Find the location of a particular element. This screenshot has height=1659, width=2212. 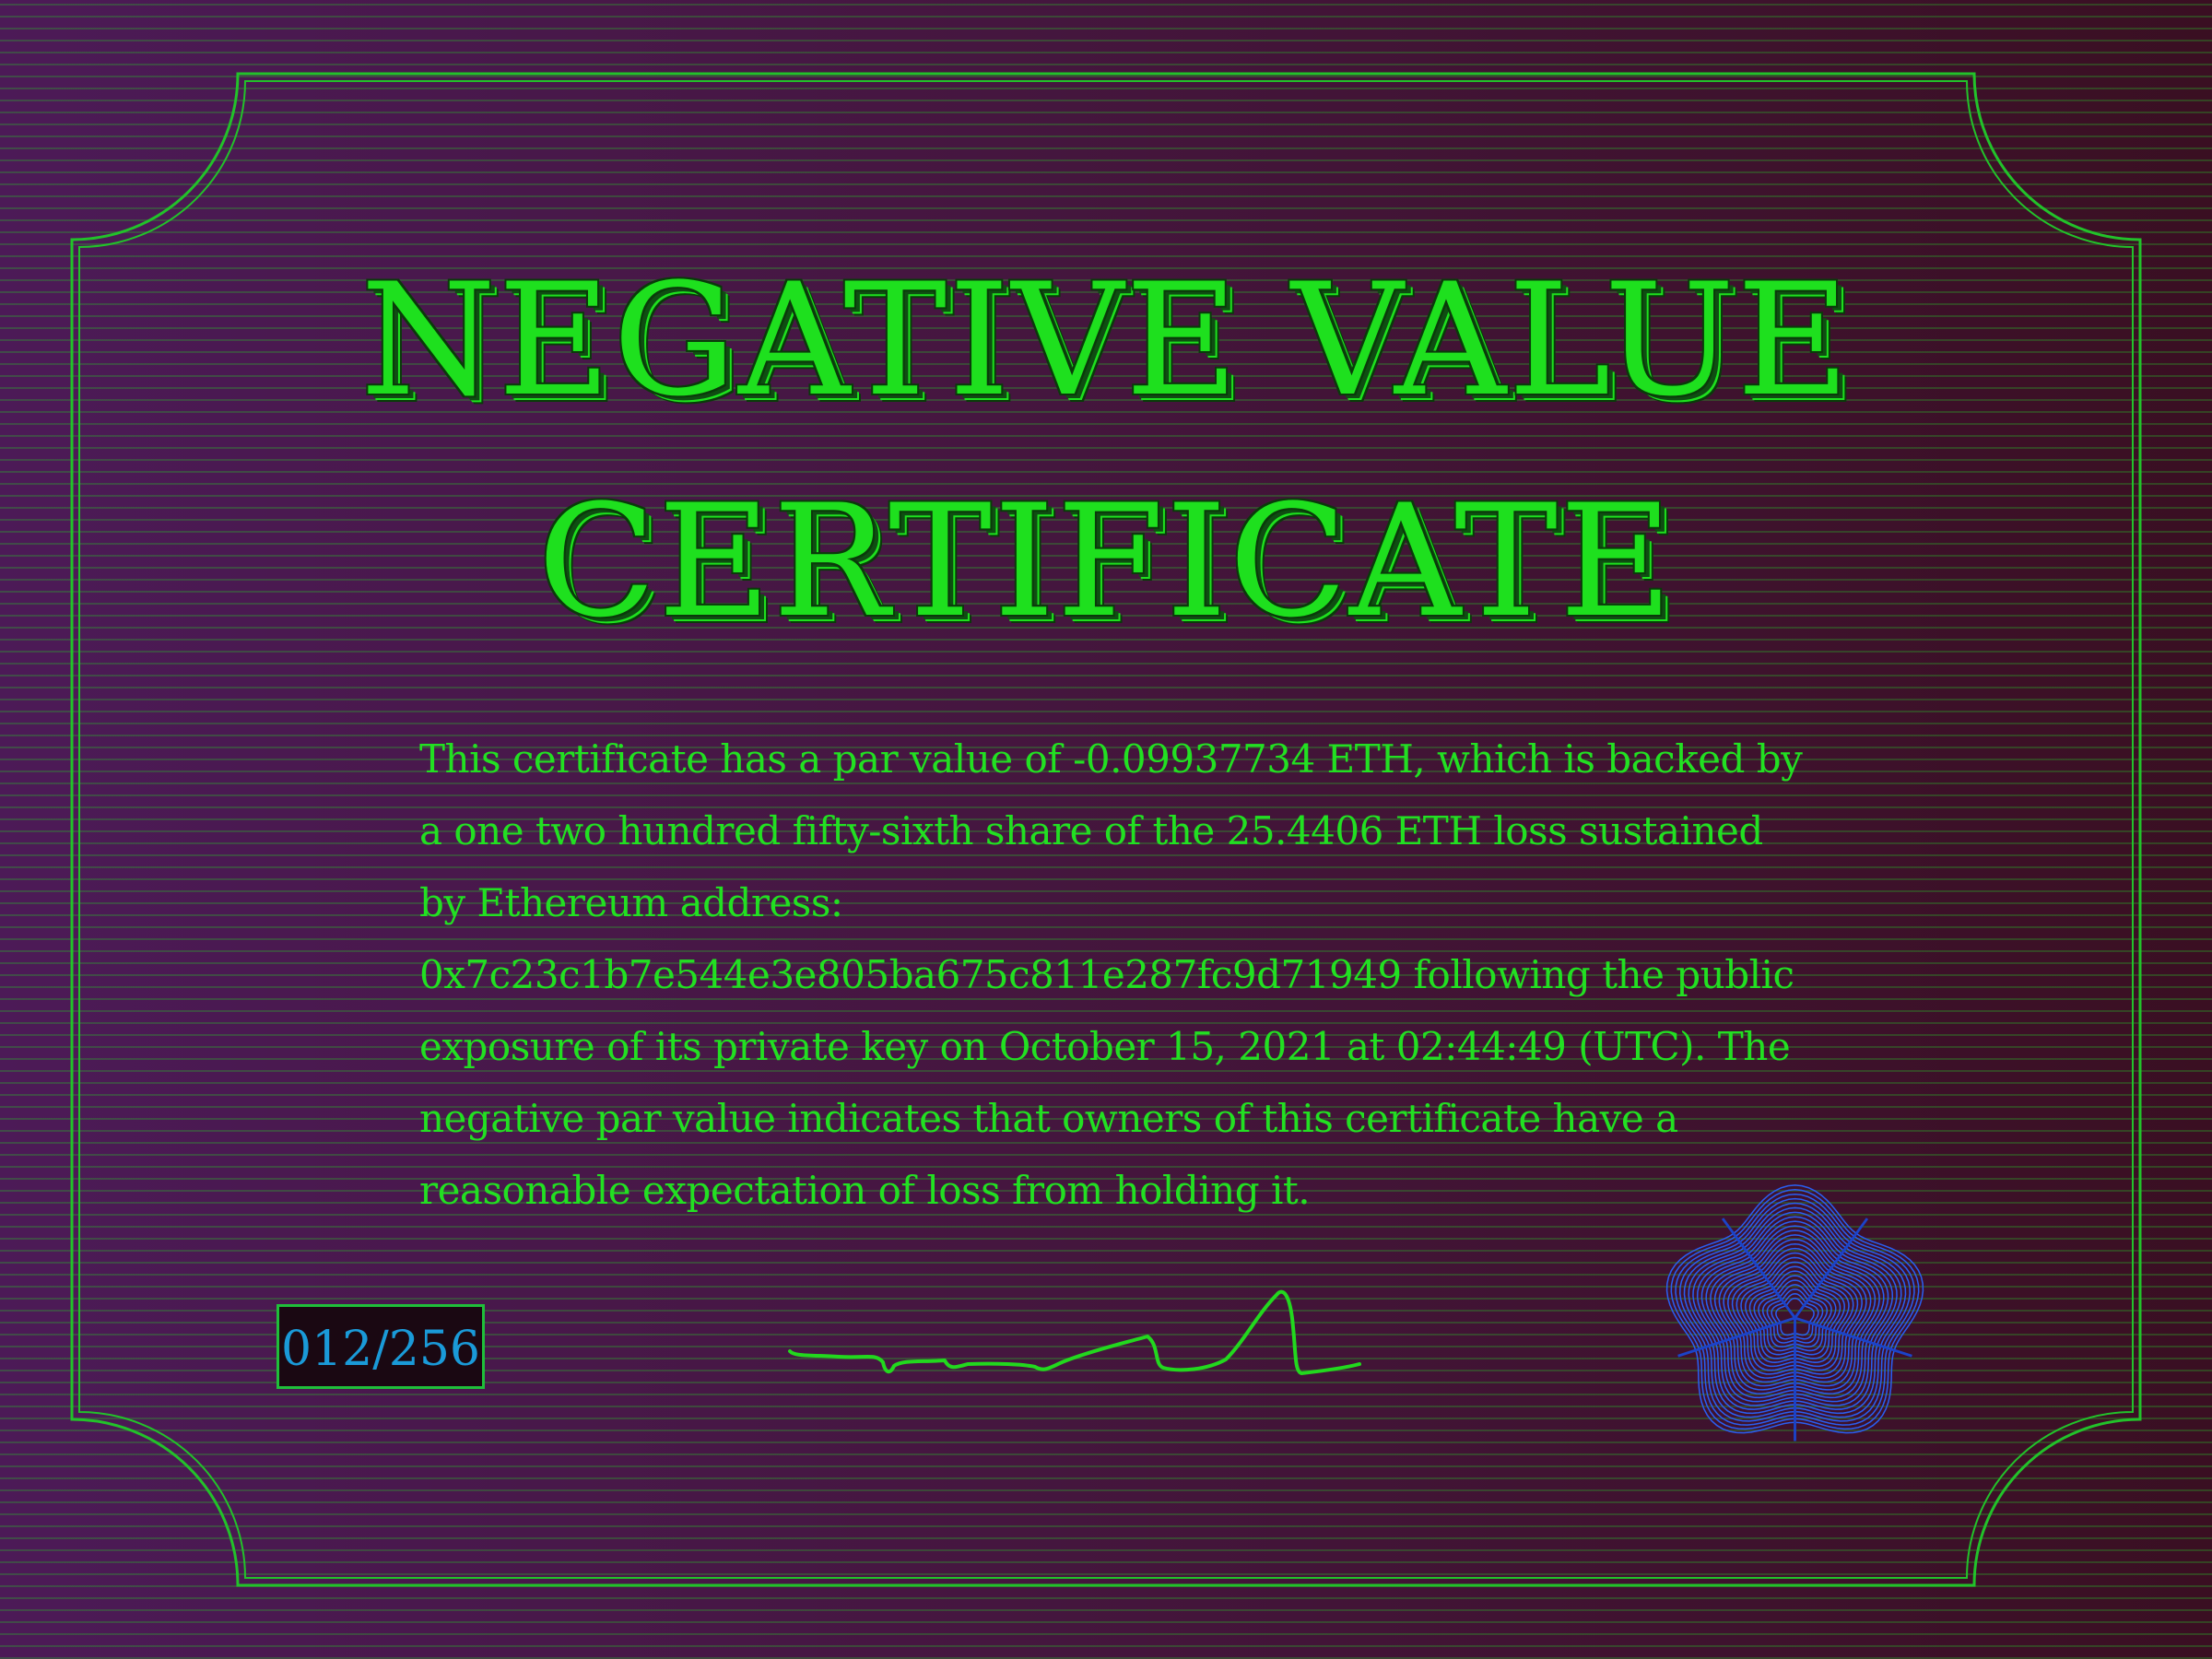

rosette-seal-icon is located at coordinates (1794, 1312).